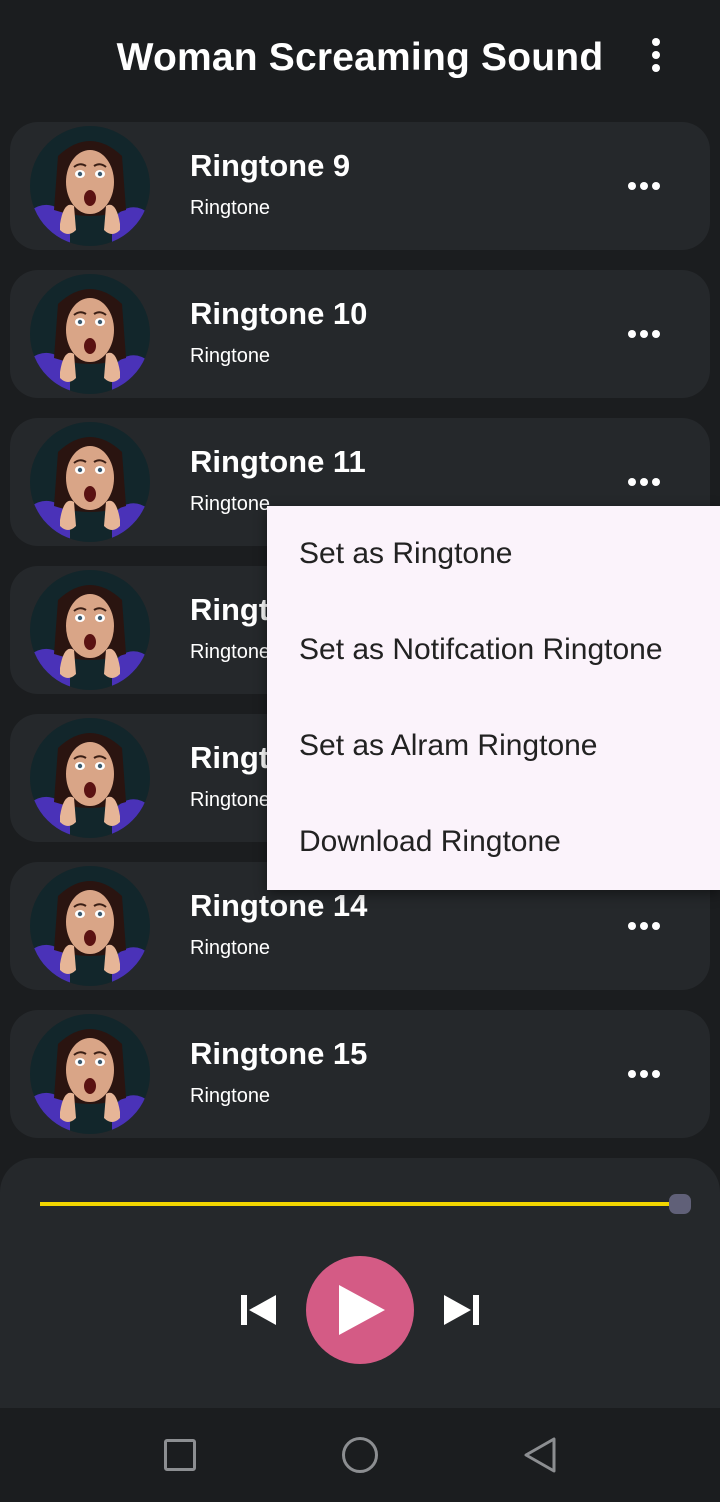 This screenshot has width=720, height=1502. What do you see at coordinates (493, 650) in the screenshot?
I see `menu-item-set-notification: Set as Notifcation Ringtone` at bounding box center [493, 650].